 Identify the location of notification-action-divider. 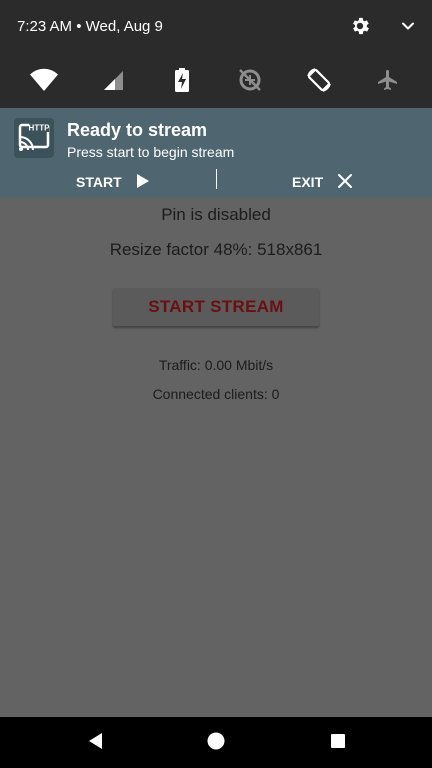
(216, 179).